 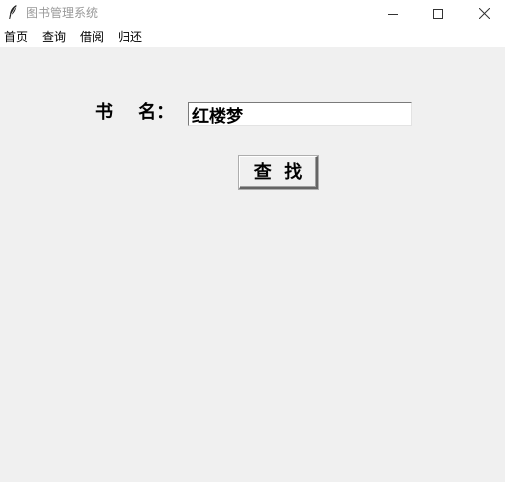 I want to click on menu-item-query: 查询, so click(x=54, y=37).